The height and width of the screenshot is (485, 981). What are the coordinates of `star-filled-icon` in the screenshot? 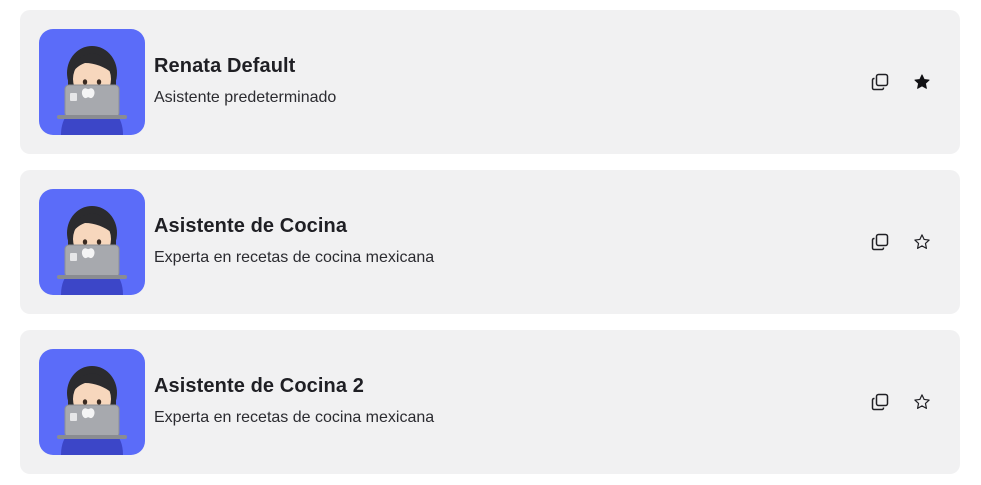 It's located at (922, 81).